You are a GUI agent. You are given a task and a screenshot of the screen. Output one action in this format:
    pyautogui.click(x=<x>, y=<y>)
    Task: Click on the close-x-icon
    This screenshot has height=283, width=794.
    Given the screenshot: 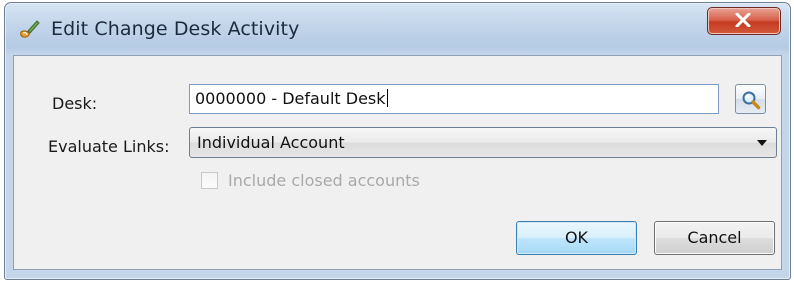 What is the action you would take?
    pyautogui.click(x=743, y=20)
    